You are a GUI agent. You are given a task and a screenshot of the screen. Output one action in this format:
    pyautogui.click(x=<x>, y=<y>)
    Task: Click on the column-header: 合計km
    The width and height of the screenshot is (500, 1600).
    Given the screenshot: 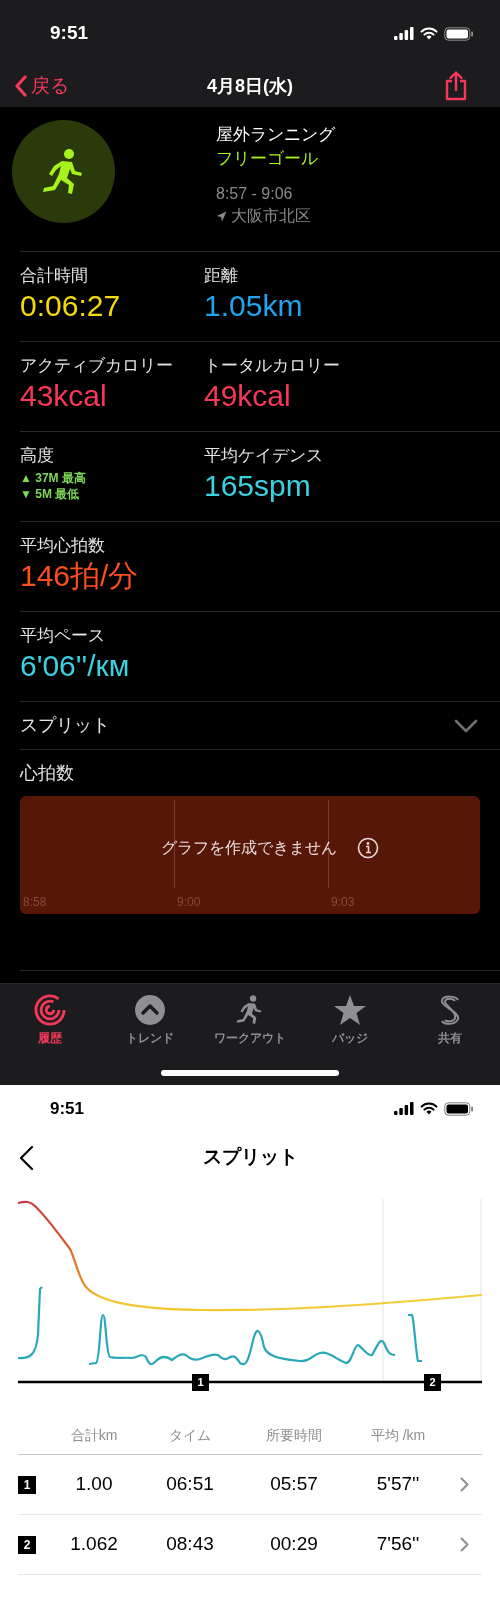 What is the action you would take?
    pyautogui.click(x=94, y=1435)
    